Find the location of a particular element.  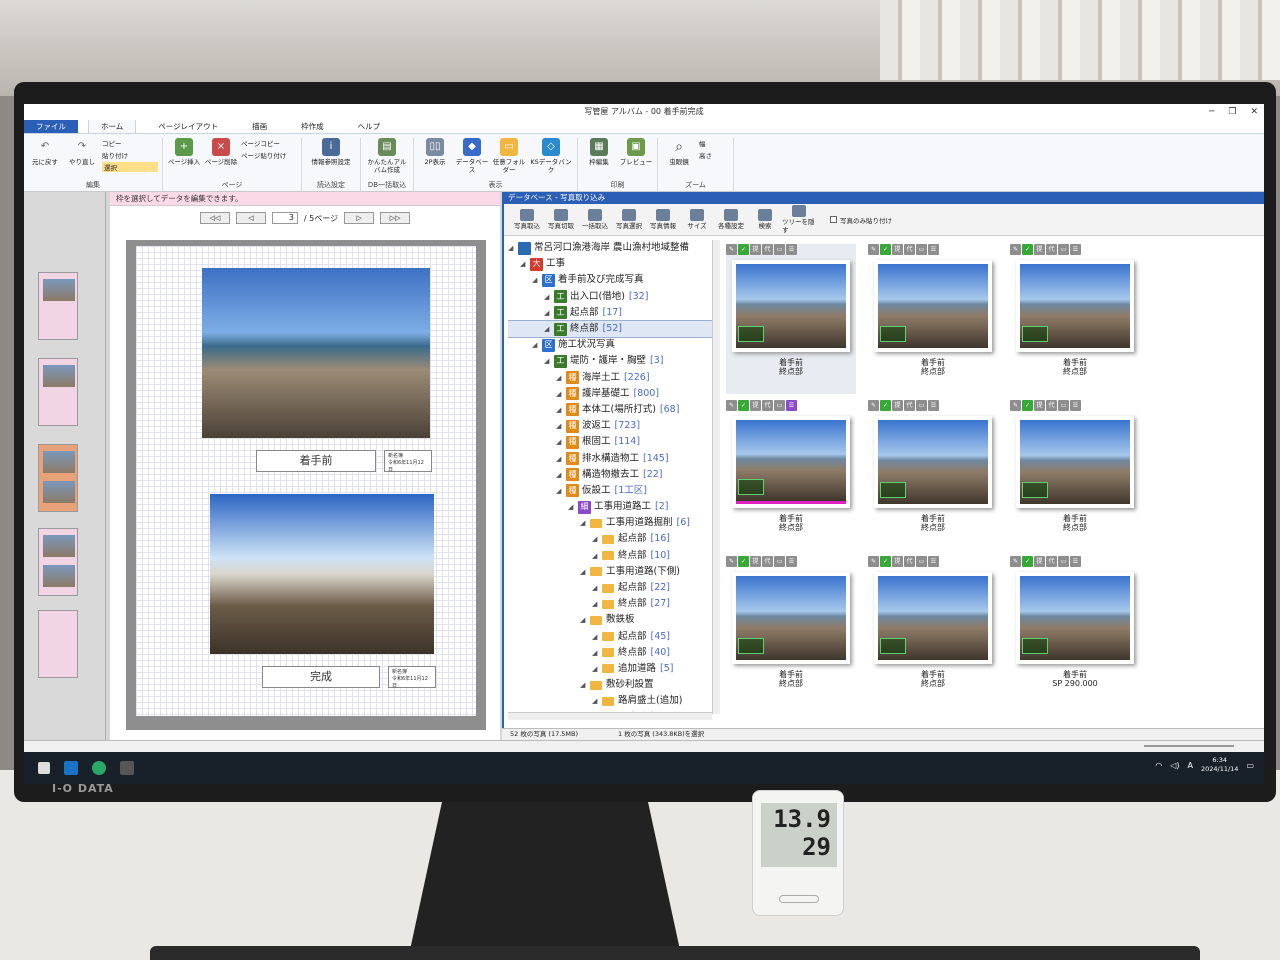

photo-card: ✎ ✓ 提代 ▭ ☰ 着手前 SP 290.000 is located at coordinates (1075, 631).